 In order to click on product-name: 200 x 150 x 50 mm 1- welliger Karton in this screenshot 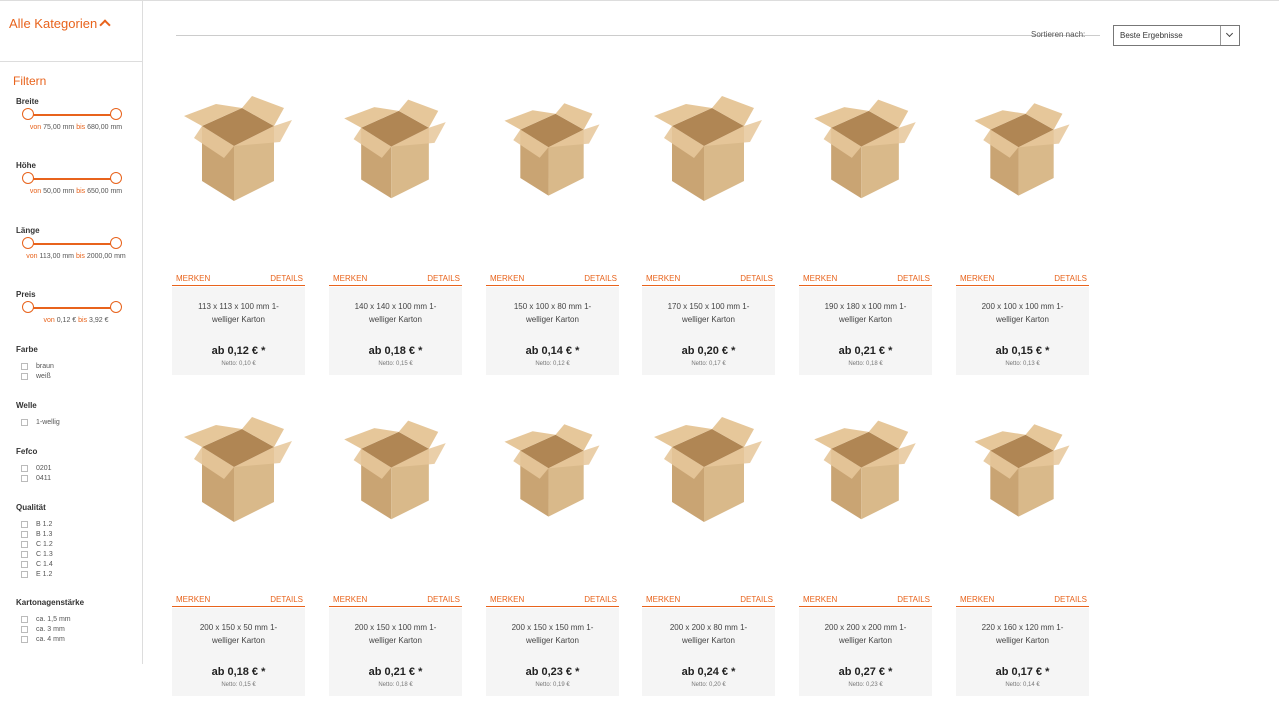, I will do `click(238, 634)`.